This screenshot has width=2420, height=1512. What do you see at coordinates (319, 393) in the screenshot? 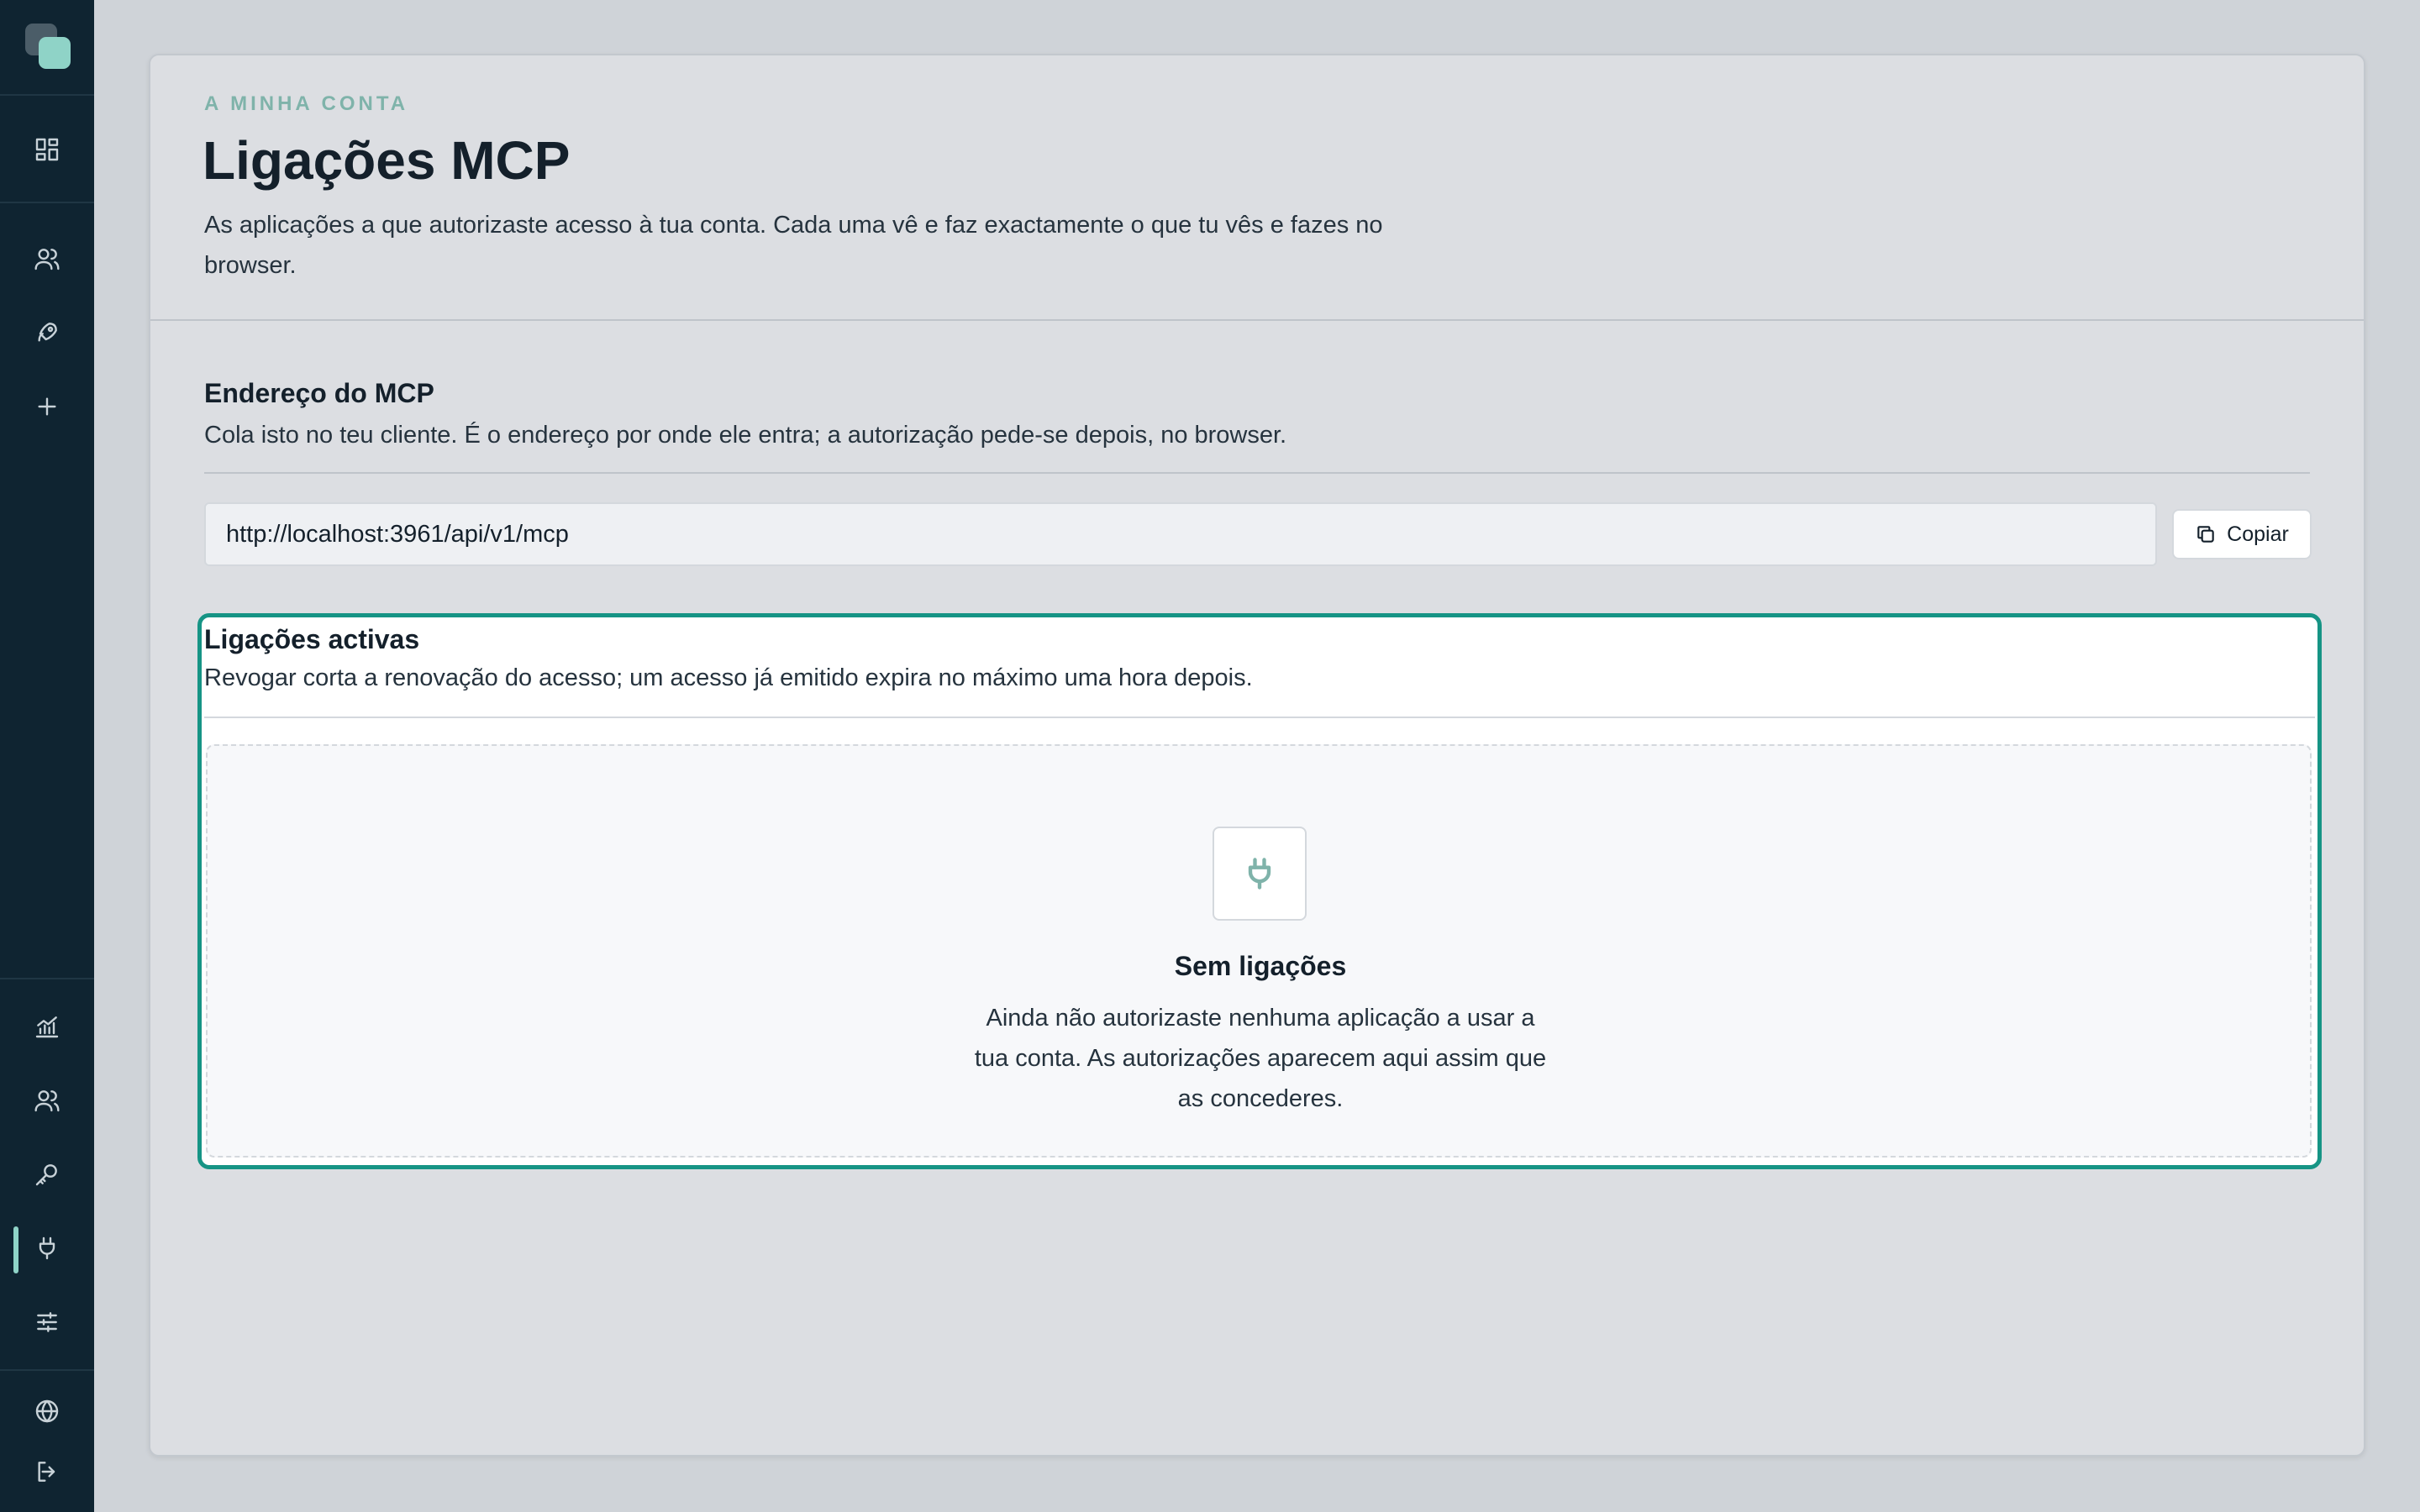
I see `mcp-address-title: Endereço do MCP` at bounding box center [319, 393].